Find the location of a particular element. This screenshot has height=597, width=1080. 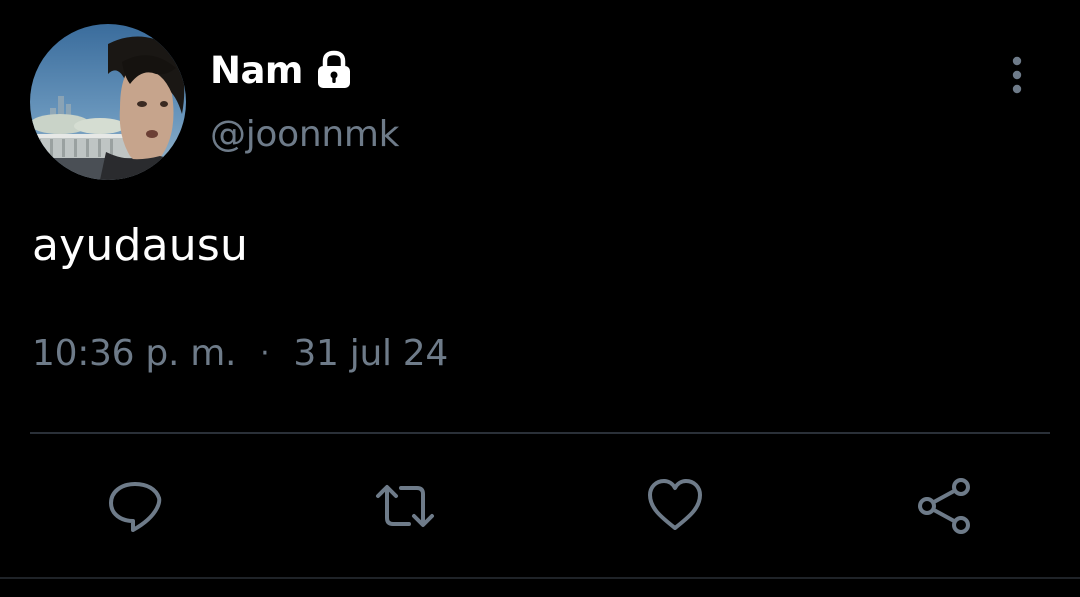

avatar is located at coordinates (108, 102).